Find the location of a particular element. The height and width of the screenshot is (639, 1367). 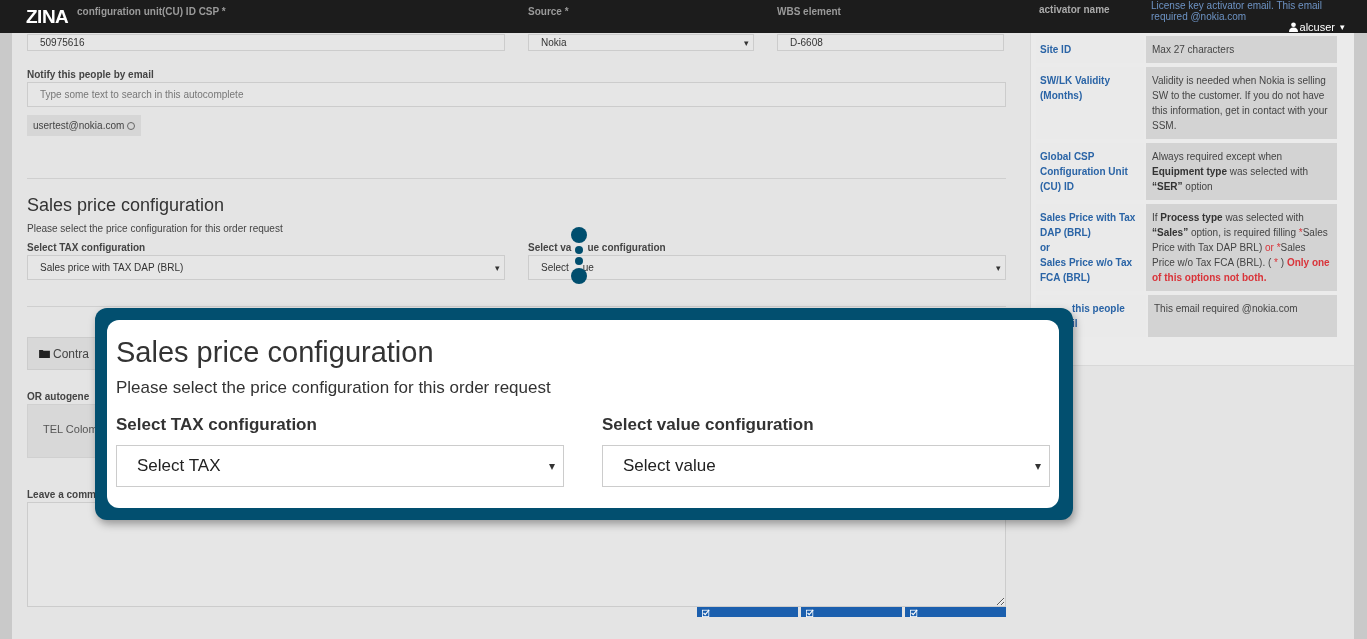

field-label: Leave a comm is located at coordinates (61, 495).